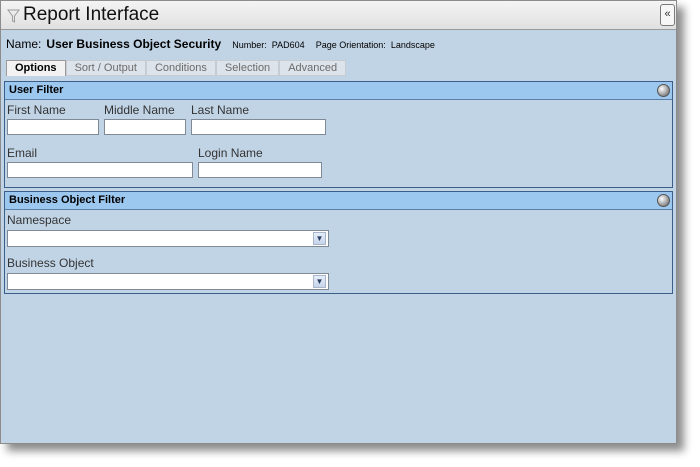 This screenshot has width=700, height=467. Describe the element at coordinates (24, 44) in the screenshot. I see `name-label: Name:` at that location.